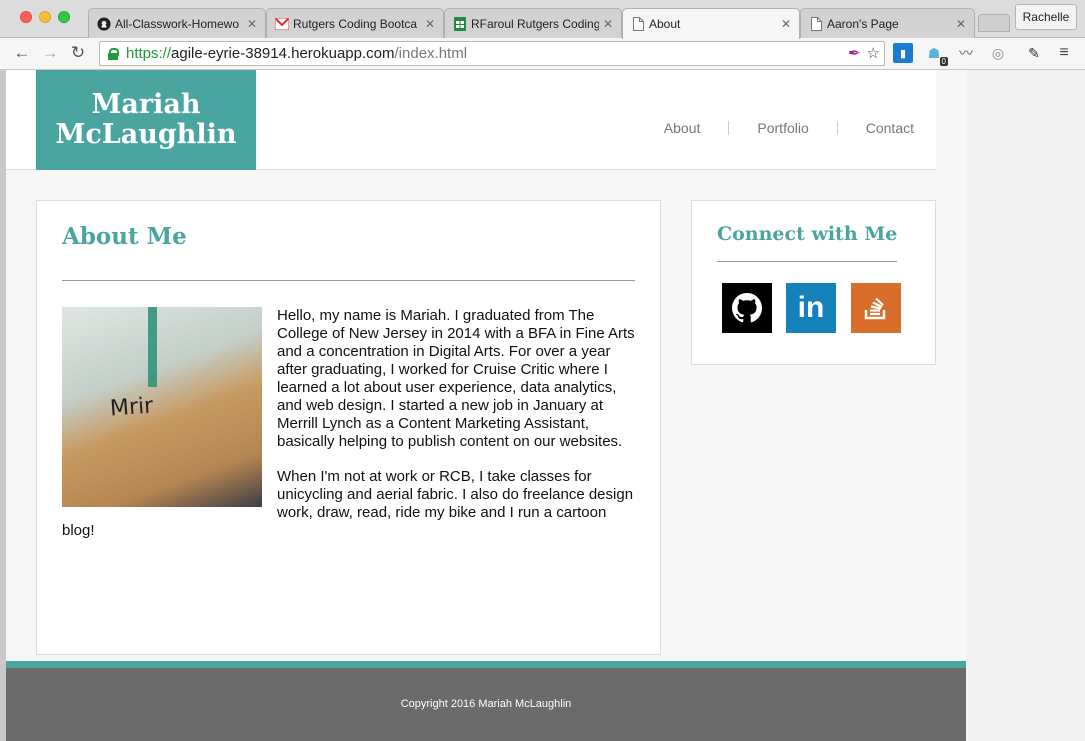  Describe the element at coordinates (113, 53) in the screenshot. I see `lock-icon` at that location.